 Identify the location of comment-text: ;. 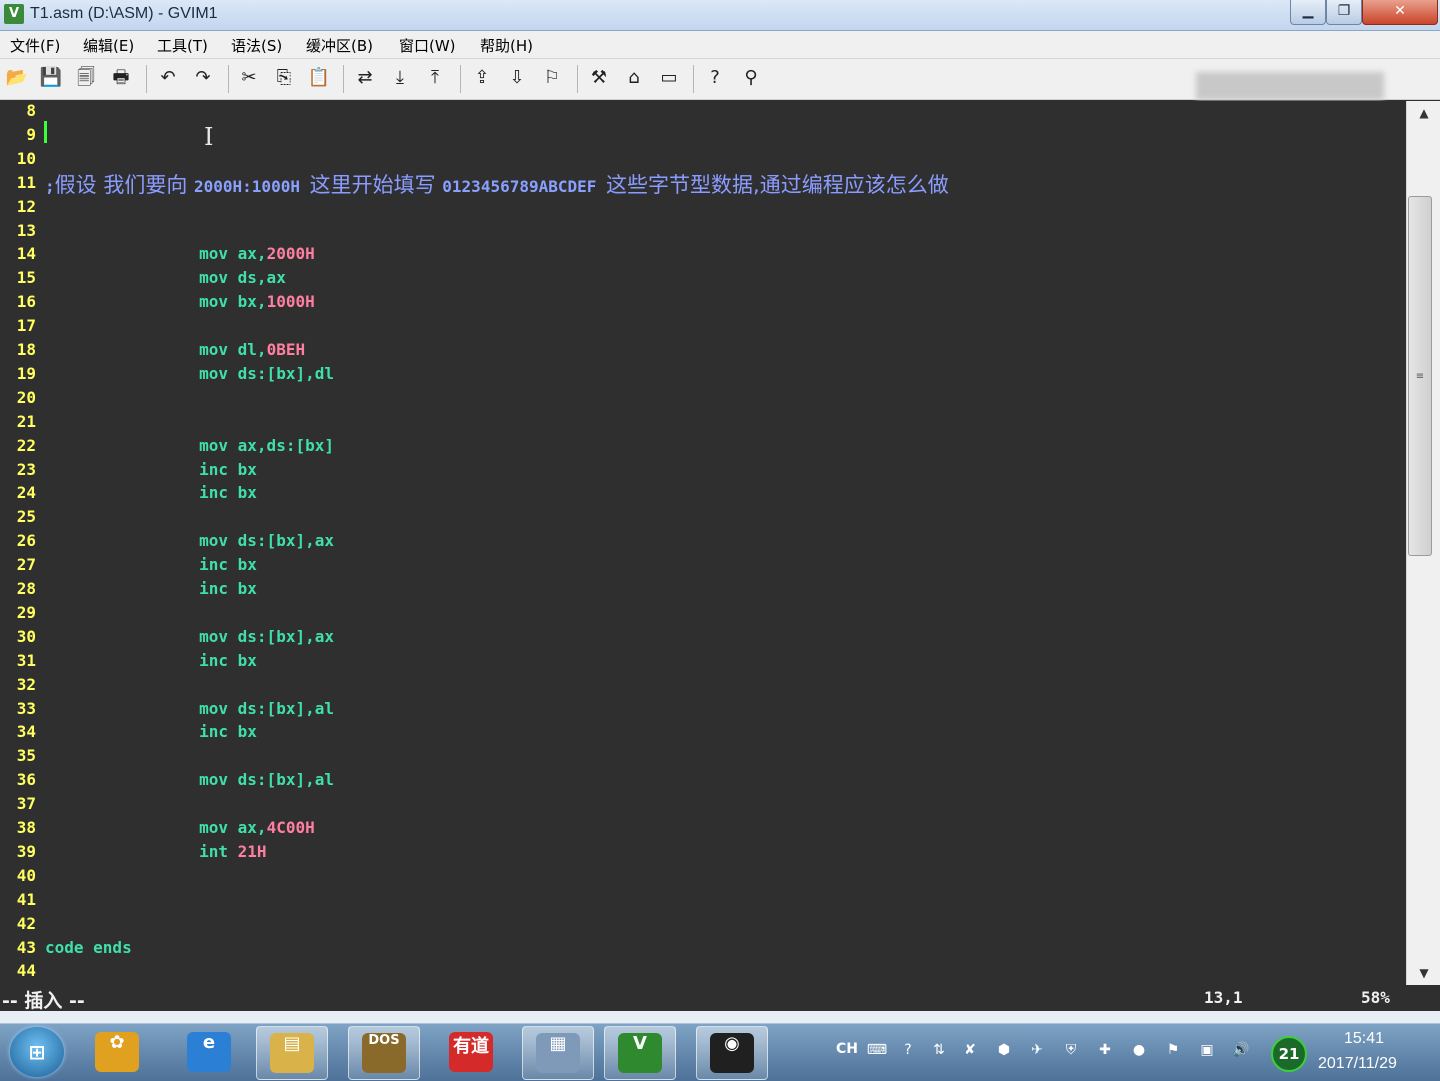
(50, 186).